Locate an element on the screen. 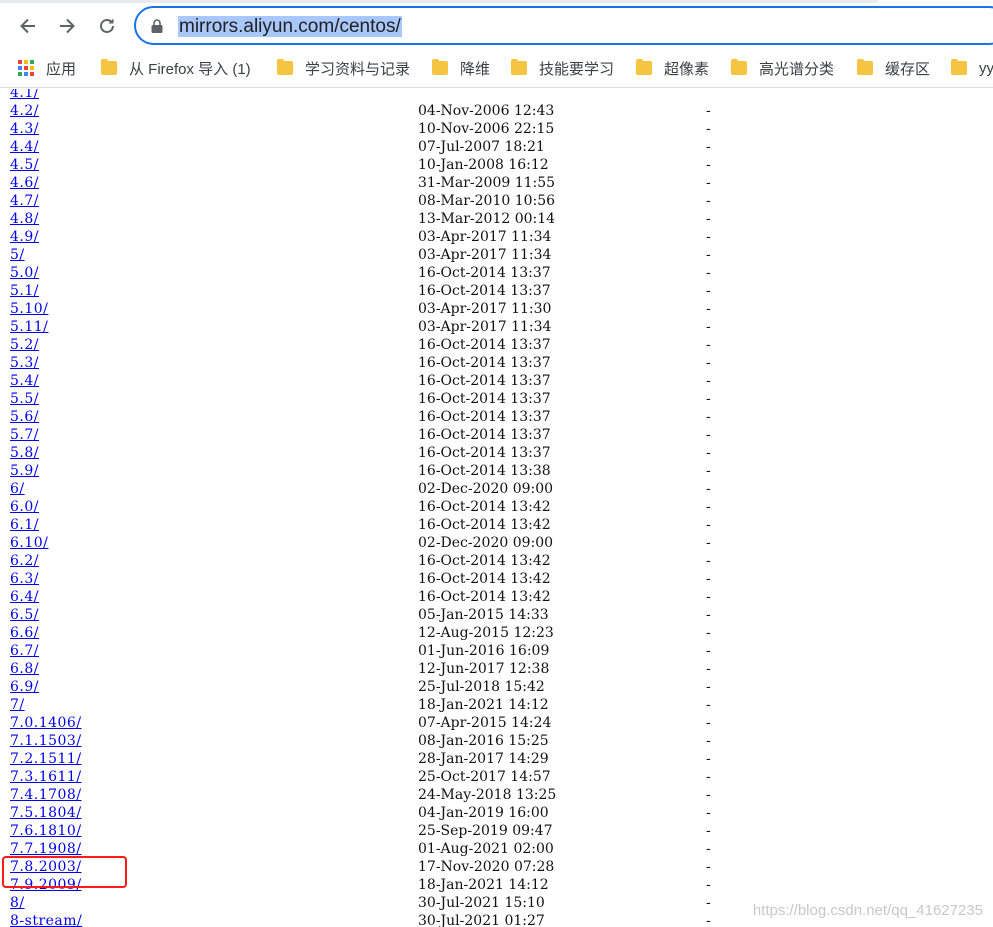 Image resolution: width=993 pixels, height=927 pixels. directory-link: 5.4/ is located at coordinates (24, 381).